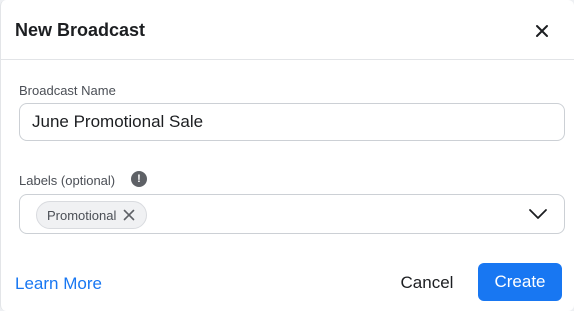 This screenshot has height=311, width=574. Describe the element at coordinates (139, 179) in the screenshot. I see `info-icon: !` at that location.